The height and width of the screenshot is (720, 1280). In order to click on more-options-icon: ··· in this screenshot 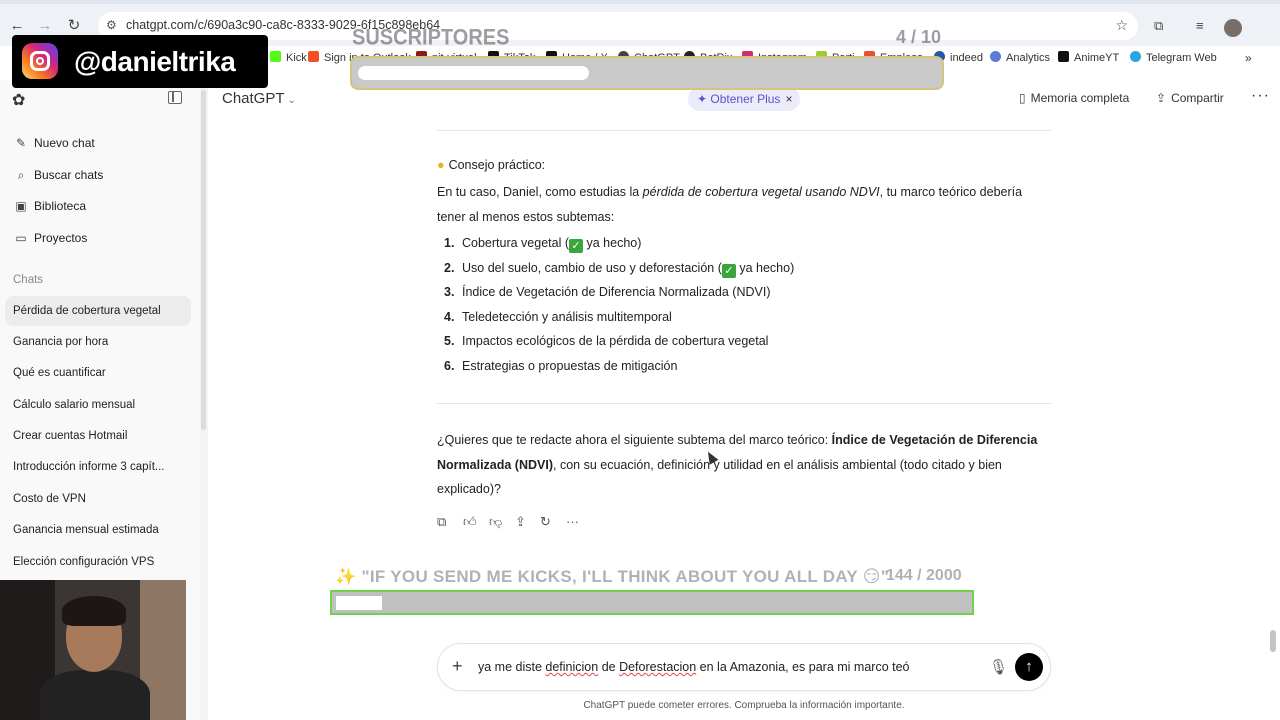, I will do `click(1260, 96)`.